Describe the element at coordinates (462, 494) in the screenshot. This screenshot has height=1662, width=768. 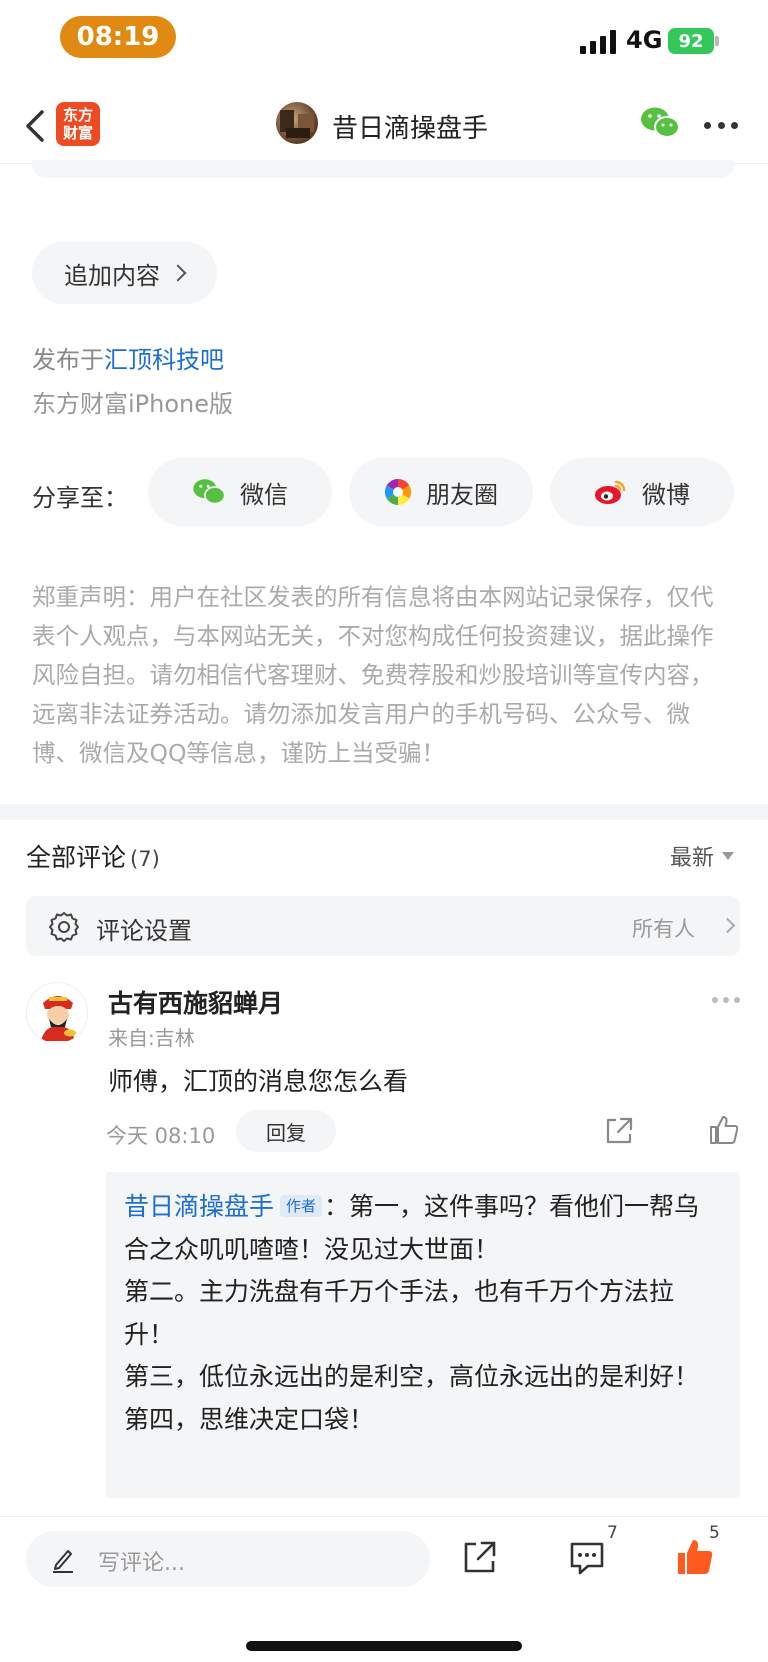
I see `share-moments-label: 朋友圈` at that location.